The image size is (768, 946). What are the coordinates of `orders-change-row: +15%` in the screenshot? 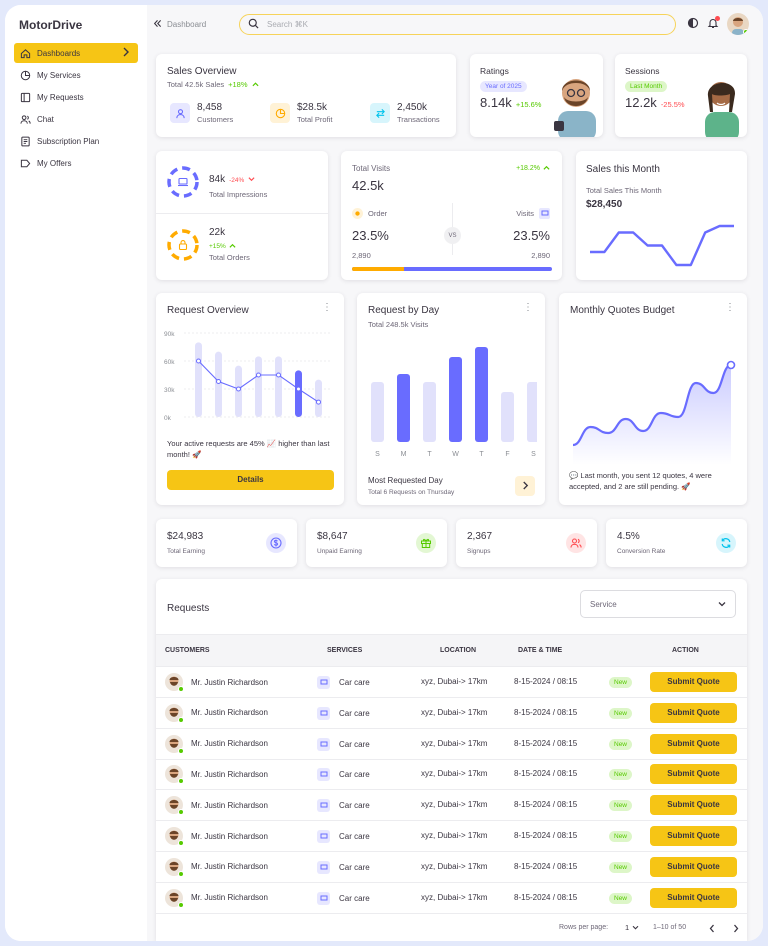 It's located at (222, 246).